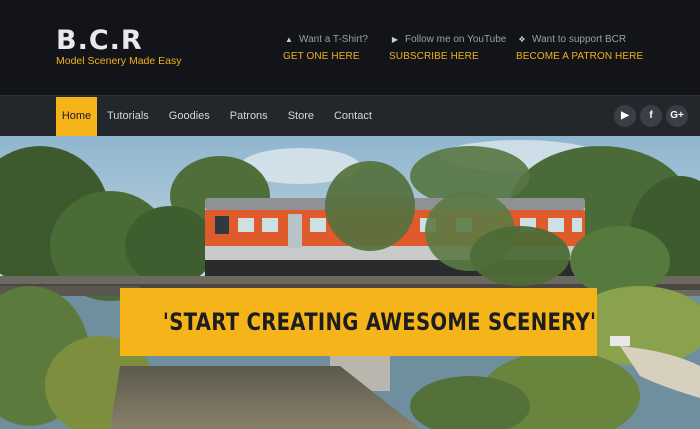 The width and height of the screenshot is (700, 429). Describe the element at coordinates (522, 39) in the screenshot. I see `gavel-icon: ❖` at that location.